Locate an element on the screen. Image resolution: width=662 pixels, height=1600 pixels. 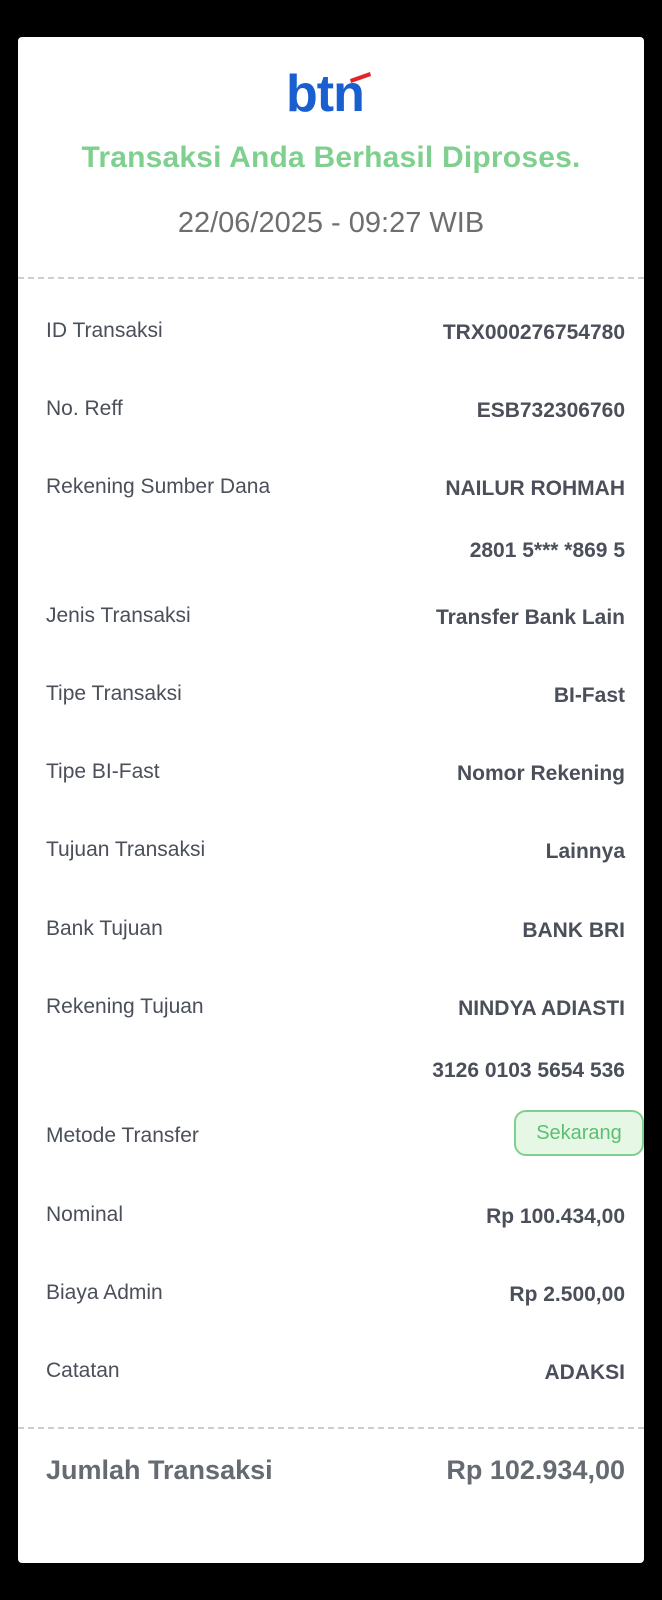
label: Catatan is located at coordinates (83, 1370).